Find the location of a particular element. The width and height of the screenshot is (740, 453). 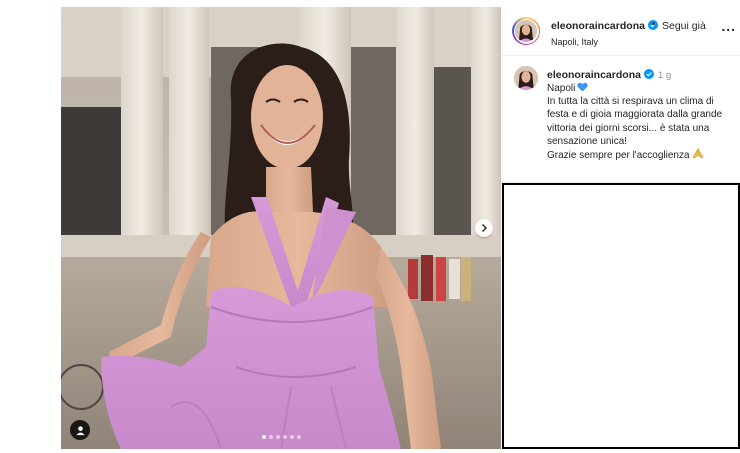

caption-line: Grazie sempre per l'accoglienza is located at coordinates (640, 155).